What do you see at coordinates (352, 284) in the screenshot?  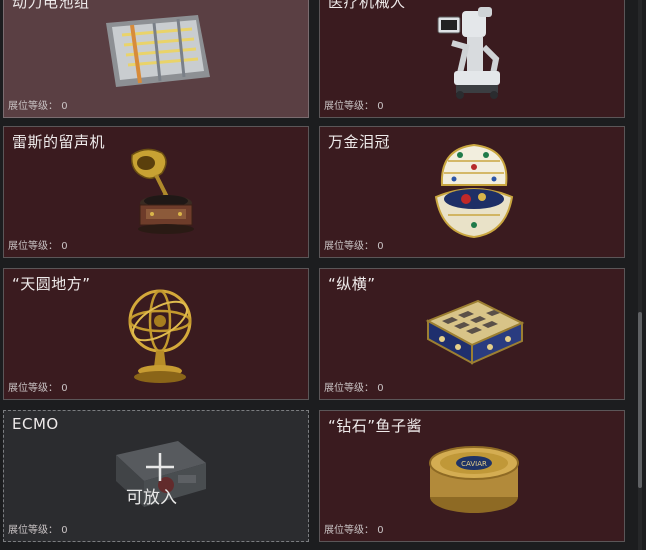 I see `exhibit-title: “纵横”` at bounding box center [352, 284].